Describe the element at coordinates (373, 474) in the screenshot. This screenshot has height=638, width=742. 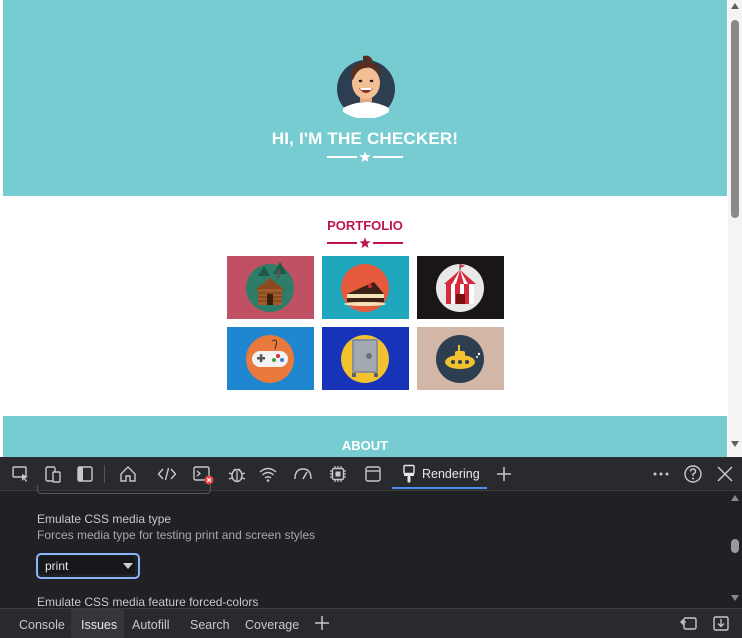
I see `application-icon` at that location.